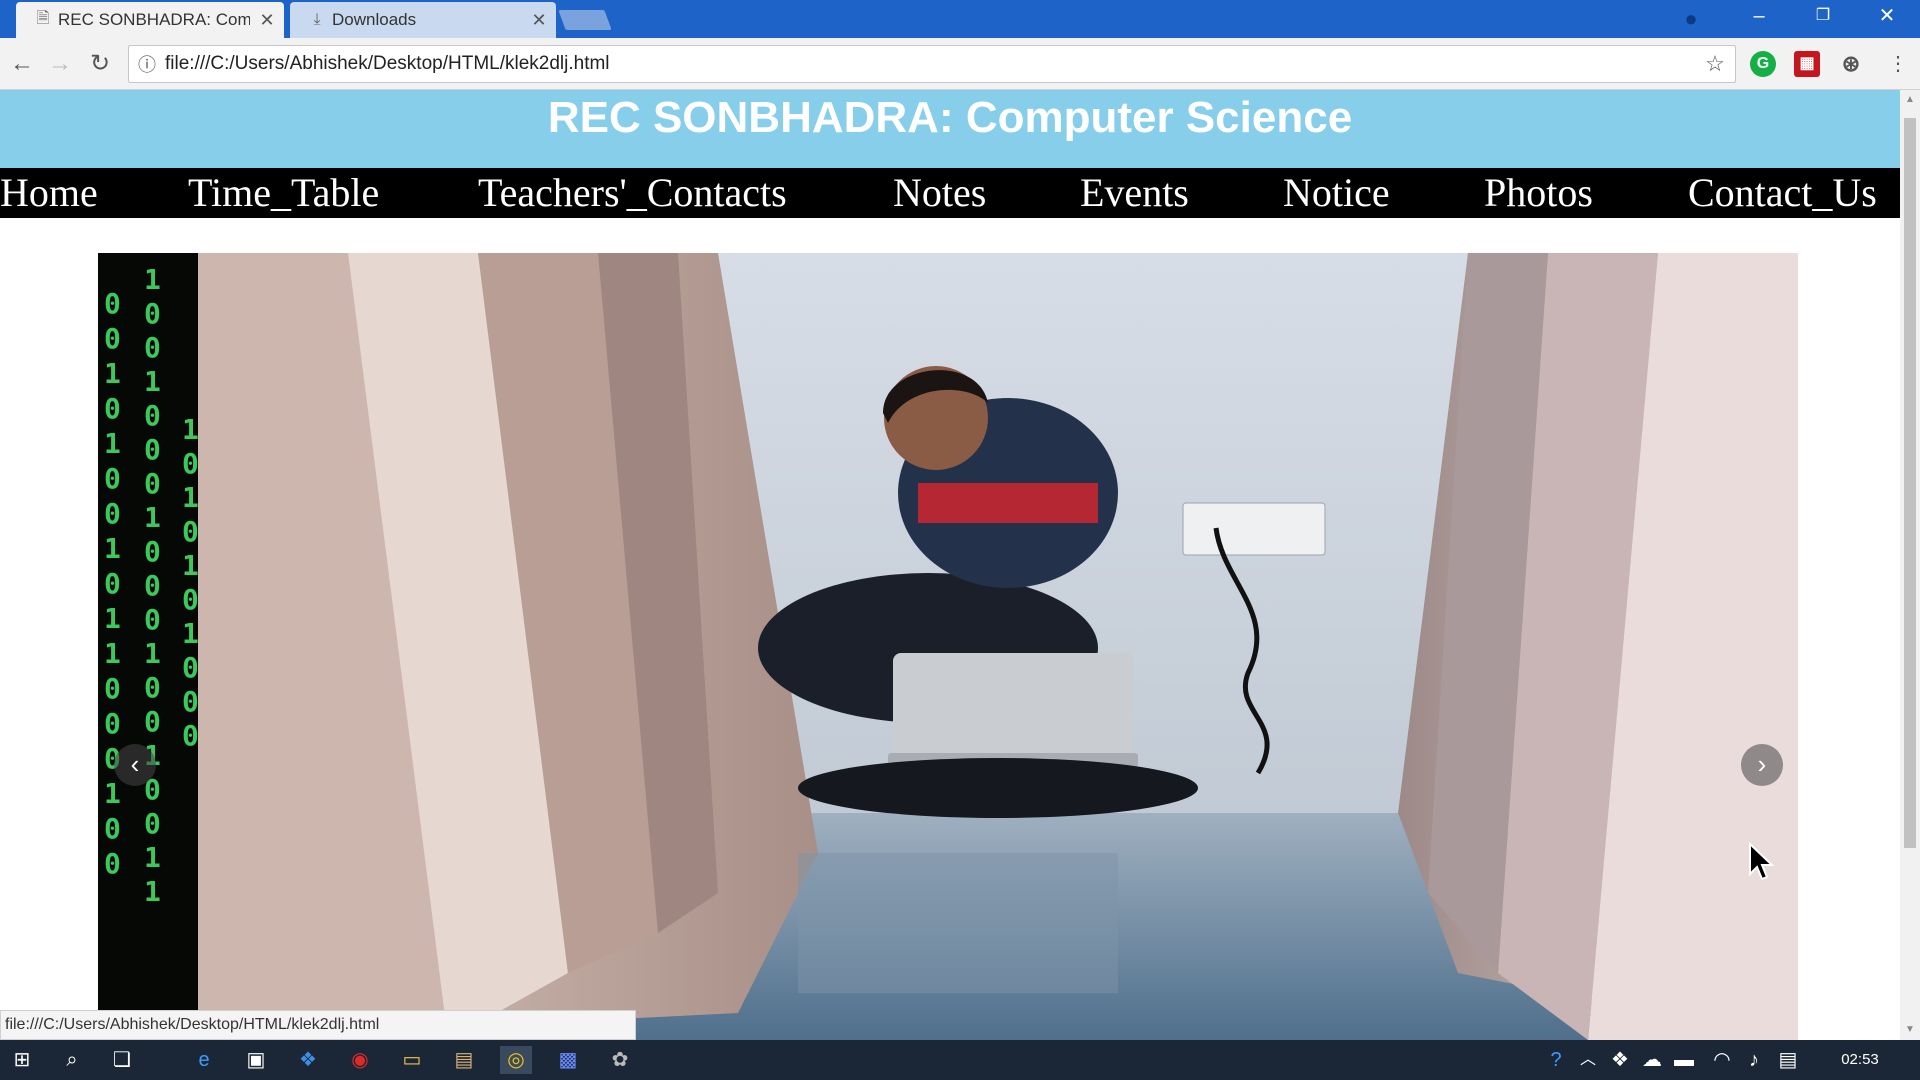  I want to click on nav-notice: Notice, so click(1336, 193).